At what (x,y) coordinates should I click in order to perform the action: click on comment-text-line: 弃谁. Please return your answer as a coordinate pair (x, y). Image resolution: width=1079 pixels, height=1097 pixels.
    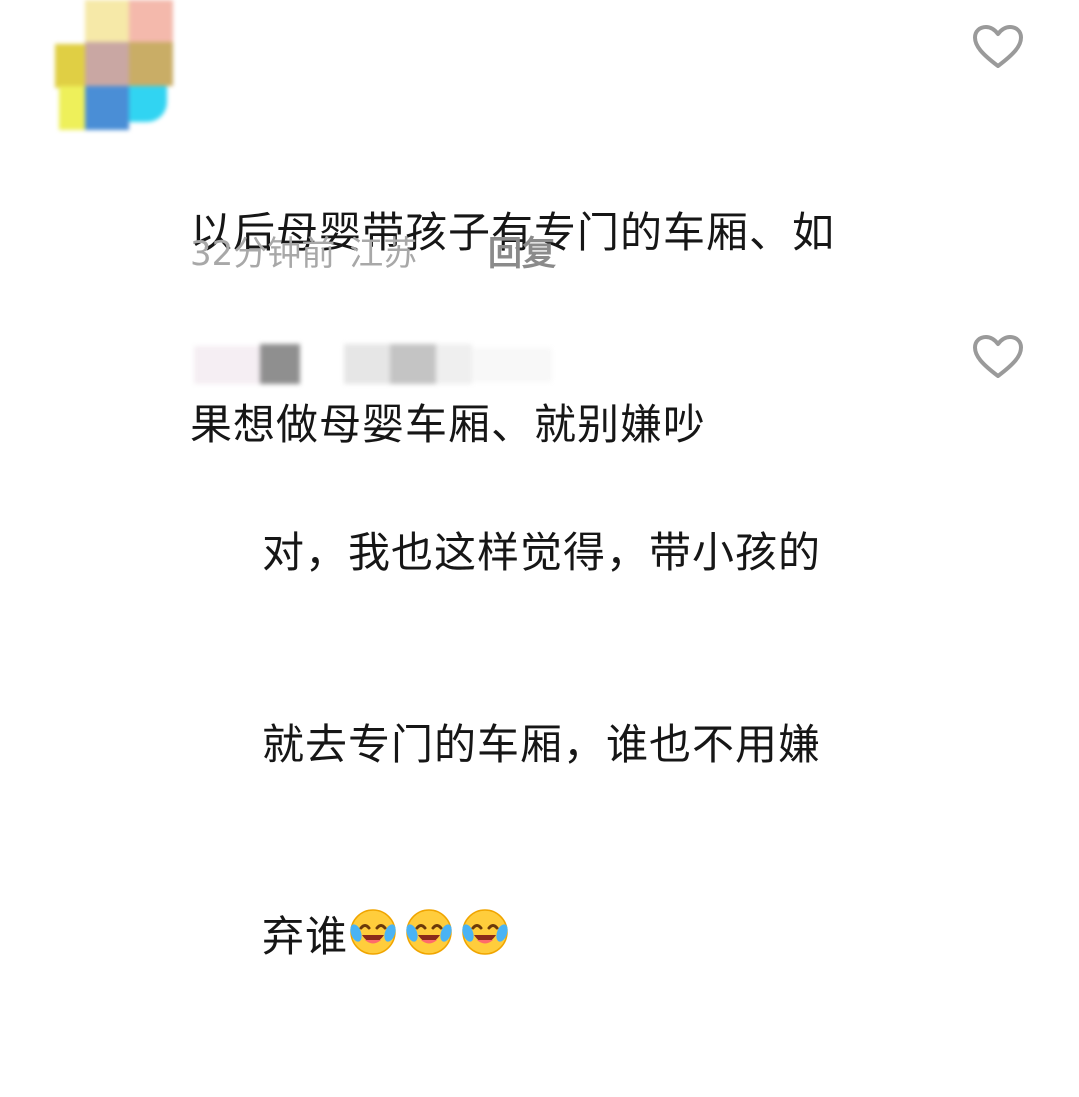
    Looking at the image, I should click on (541, 937).